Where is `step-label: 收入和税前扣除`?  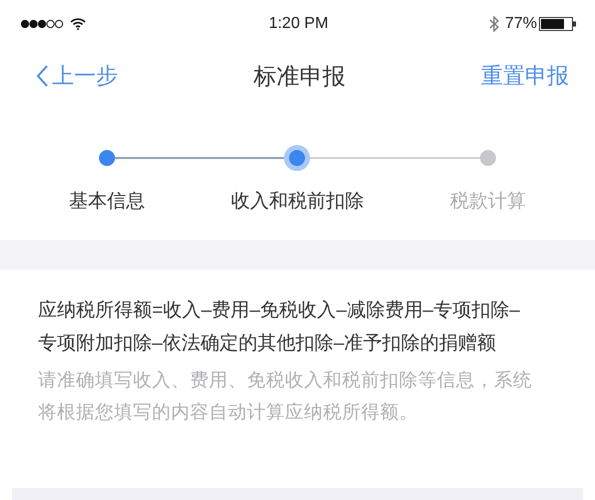
step-label: 收入和税前扣除 is located at coordinates (297, 202).